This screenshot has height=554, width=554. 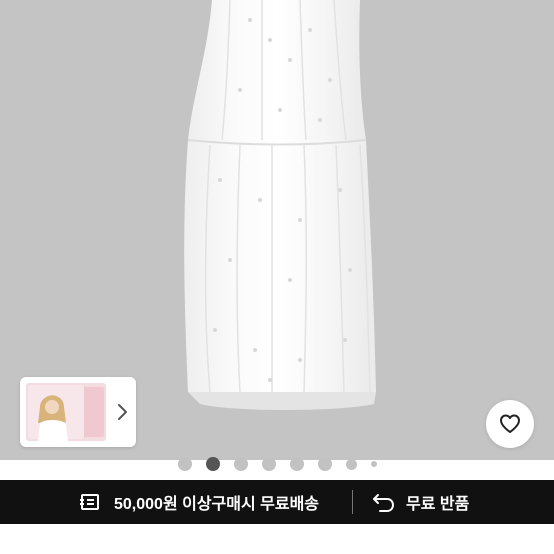 I want to click on heart-outline-icon, so click(x=510, y=423).